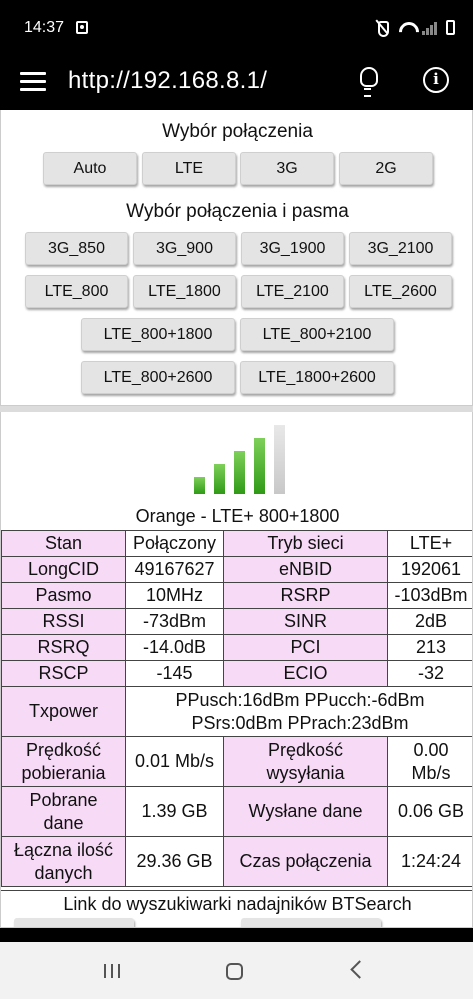 Image resolution: width=473 pixels, height=999 pixels. What do you see at coordinates (112, 971) in the screenshot?
I see `recents-icon` at bounding box center [112, 971].